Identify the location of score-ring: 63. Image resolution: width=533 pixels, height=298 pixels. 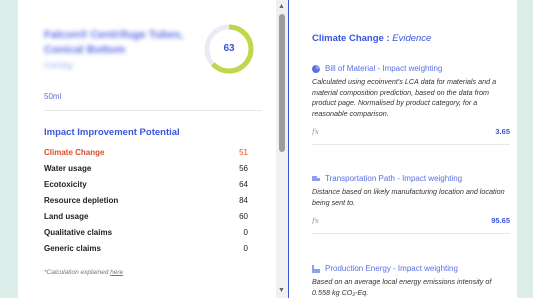
(229, 49).